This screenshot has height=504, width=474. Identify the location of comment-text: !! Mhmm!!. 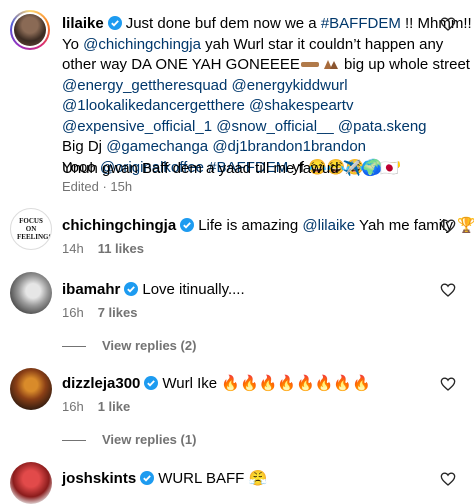
(436, 23).